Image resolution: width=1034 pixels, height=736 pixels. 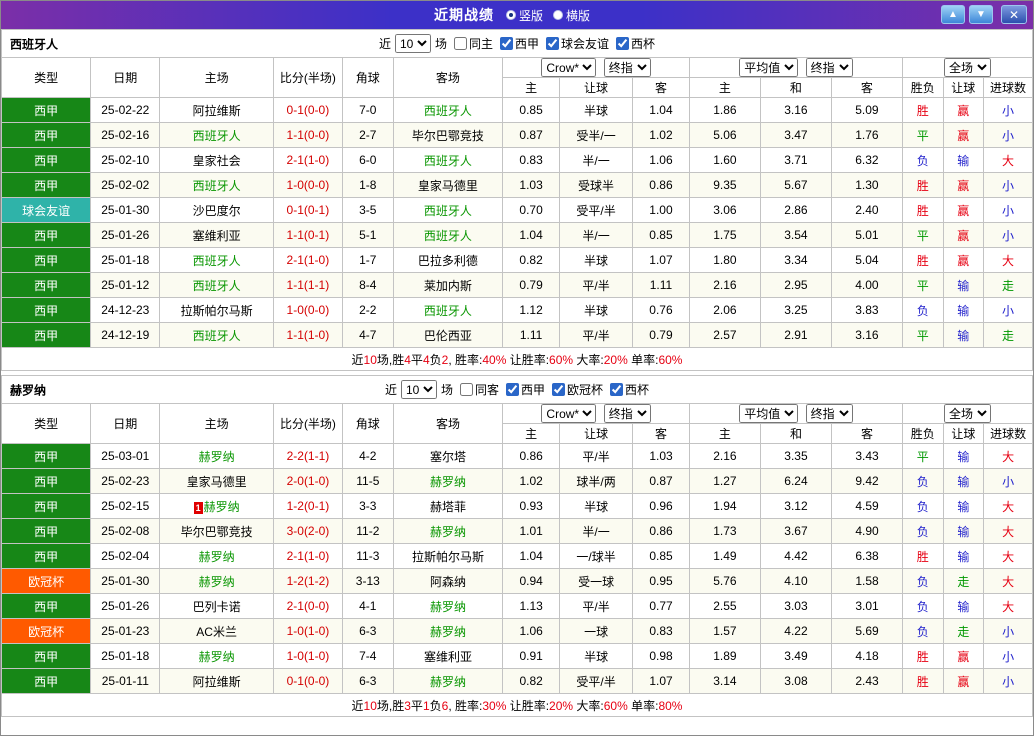 I want to click on match-score-link: 1-2(0-1), so click(x=307, y=506).